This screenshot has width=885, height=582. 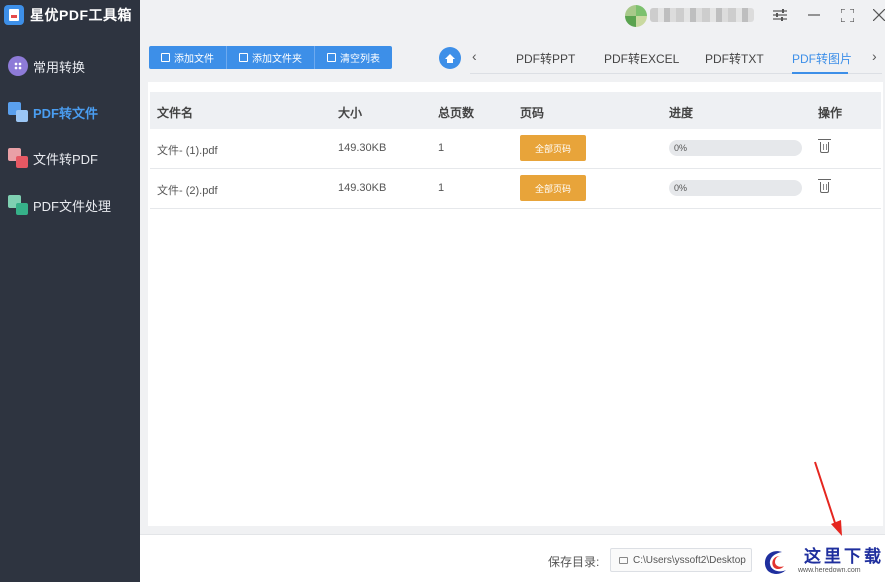 What do you see at coordinates (515, 189) in the screenshot?
I see `table-row: 文件- (2).pdf 149.30KB 1 全部页码 0%` at bounding box center [515, 189].